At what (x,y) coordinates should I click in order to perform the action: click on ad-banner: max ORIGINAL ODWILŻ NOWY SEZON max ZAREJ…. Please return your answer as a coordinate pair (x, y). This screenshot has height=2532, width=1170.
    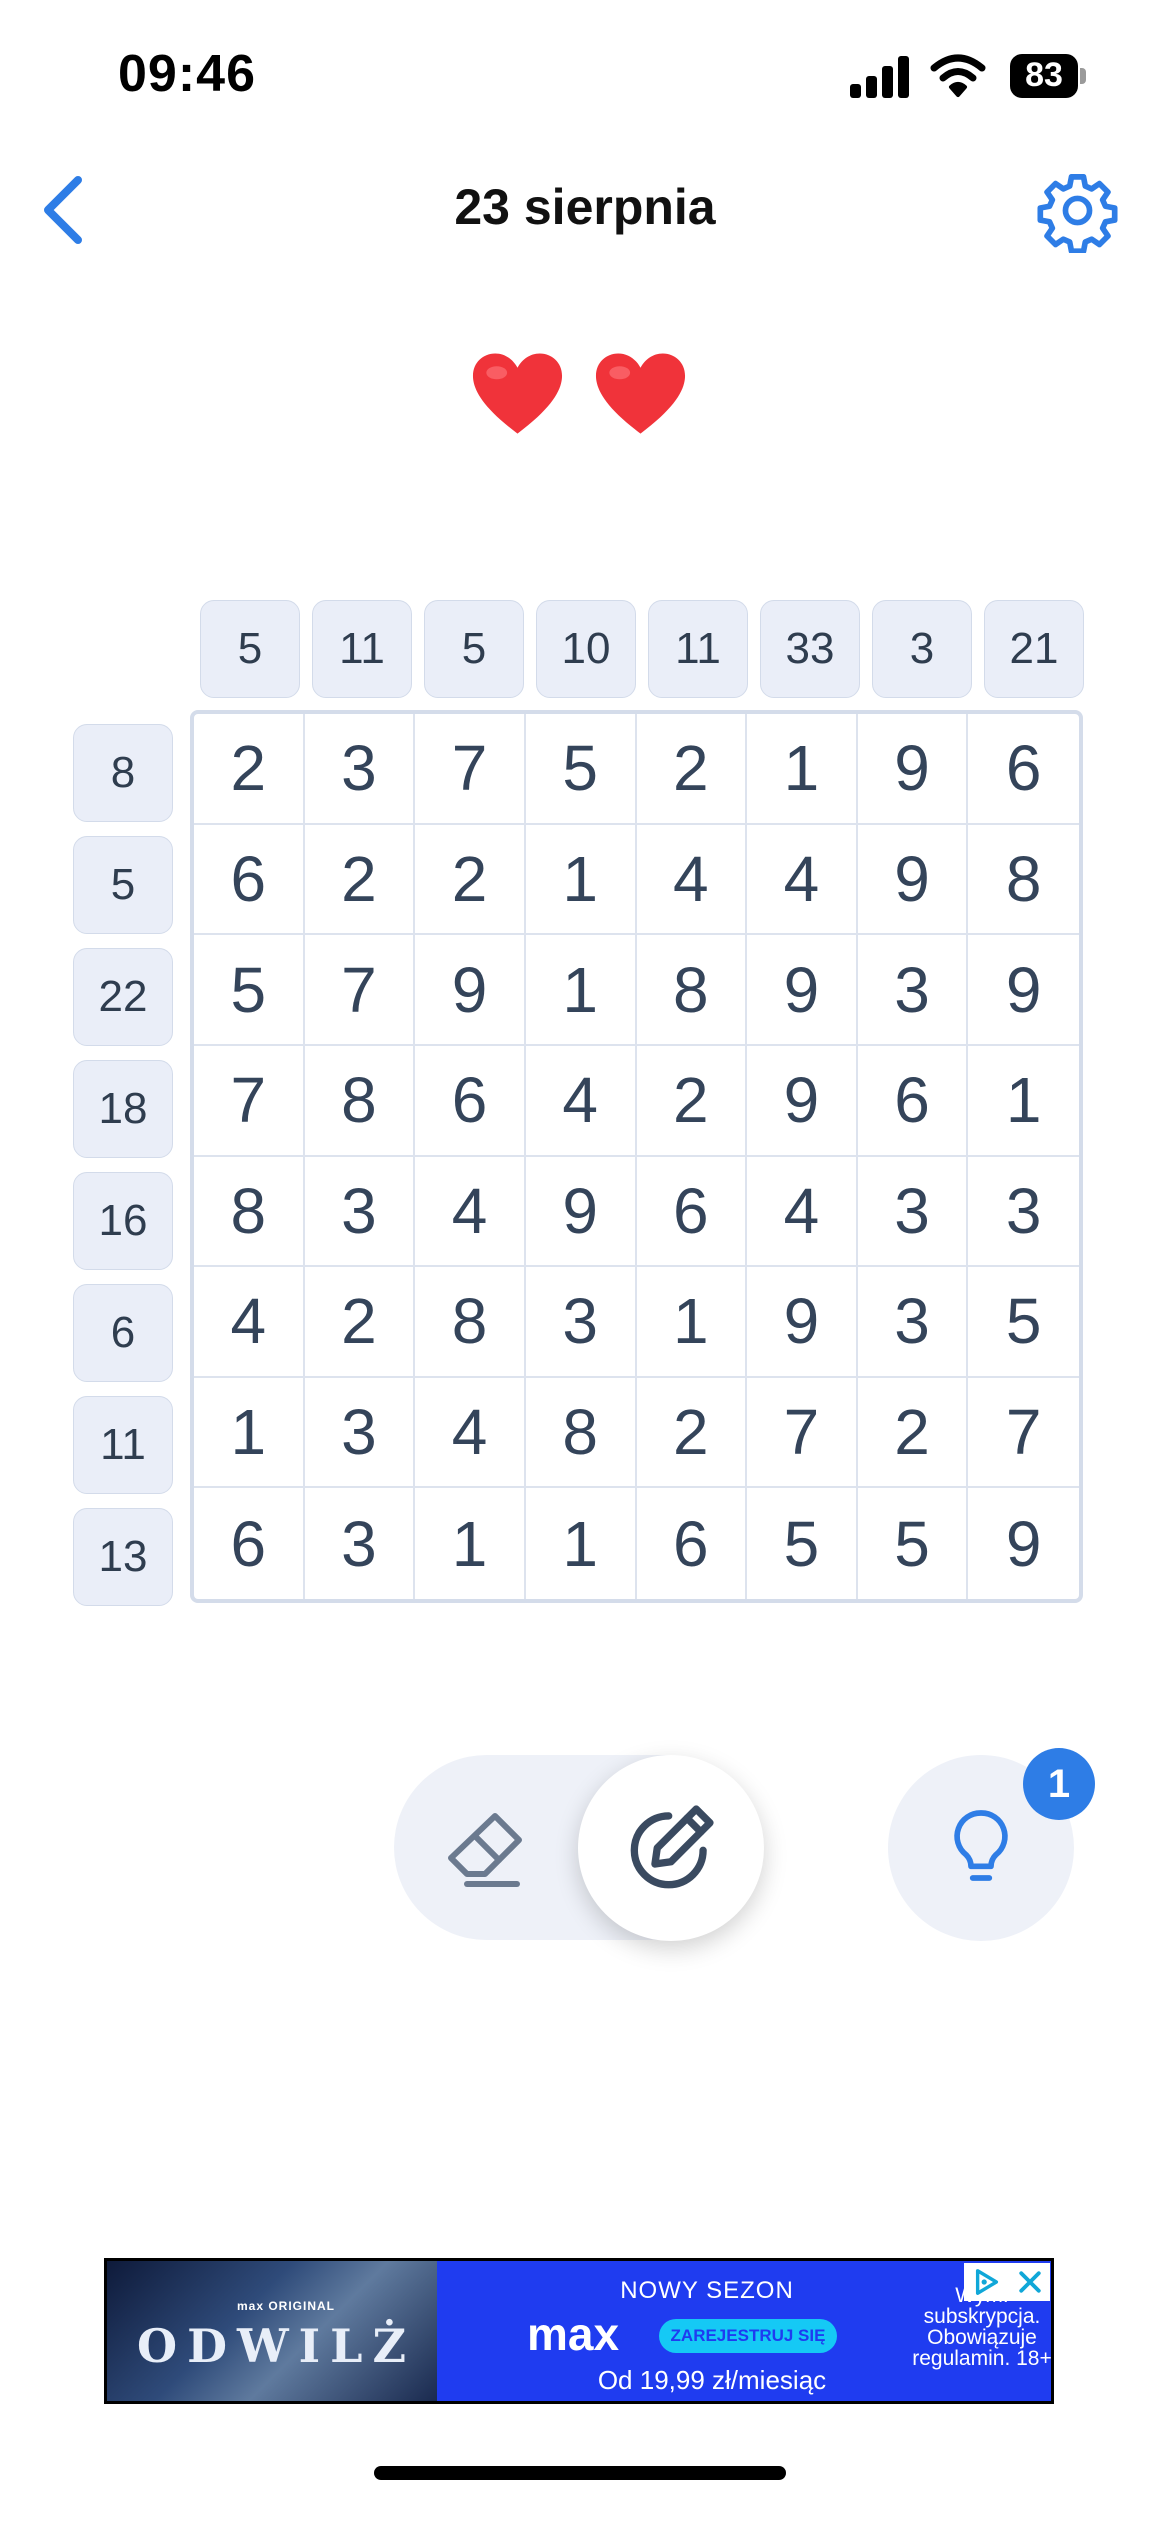
    Looking at the image, I should click on (579, 2331).